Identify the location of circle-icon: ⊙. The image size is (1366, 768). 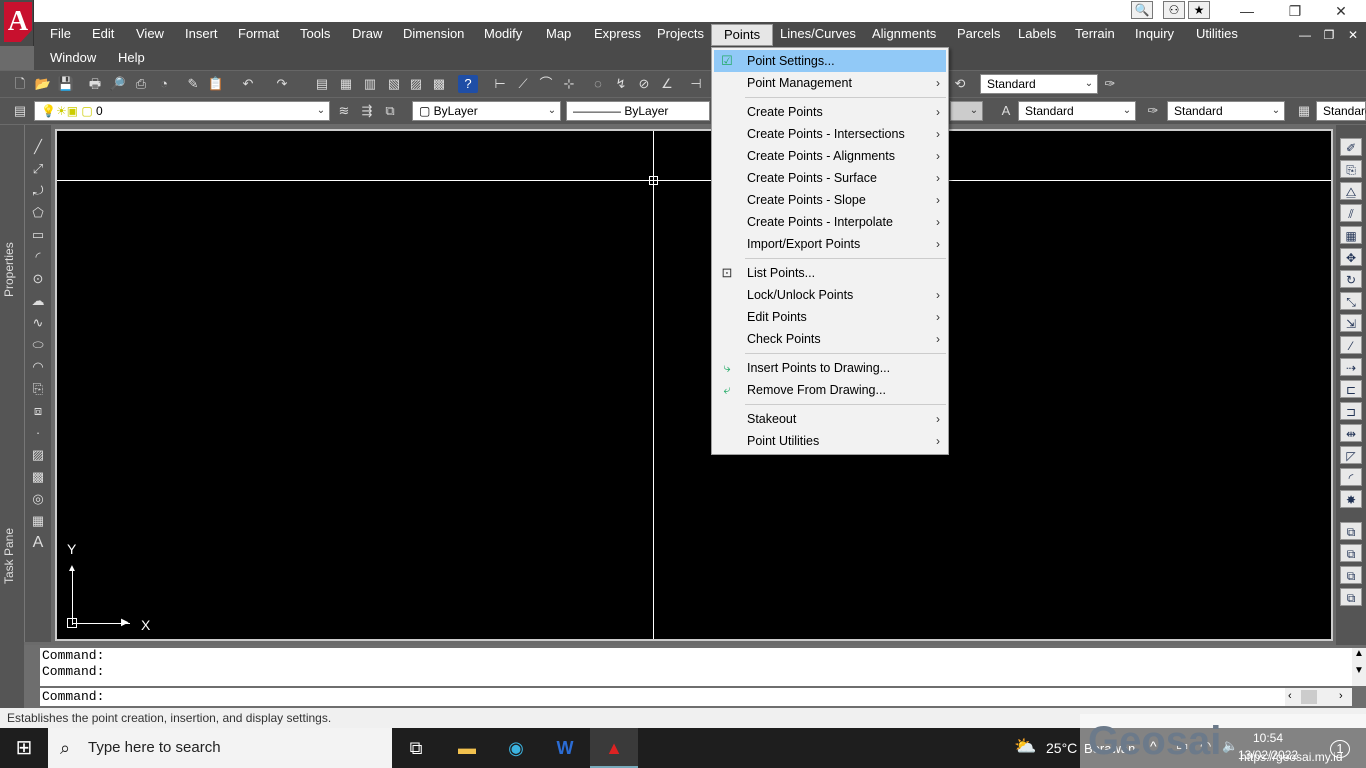
(38, 279).